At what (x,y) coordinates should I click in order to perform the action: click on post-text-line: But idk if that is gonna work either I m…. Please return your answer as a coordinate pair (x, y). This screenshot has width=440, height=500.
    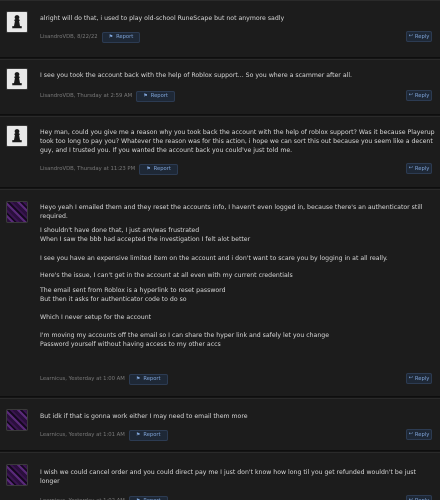
    Looking at the image, I should click on (144, 416).